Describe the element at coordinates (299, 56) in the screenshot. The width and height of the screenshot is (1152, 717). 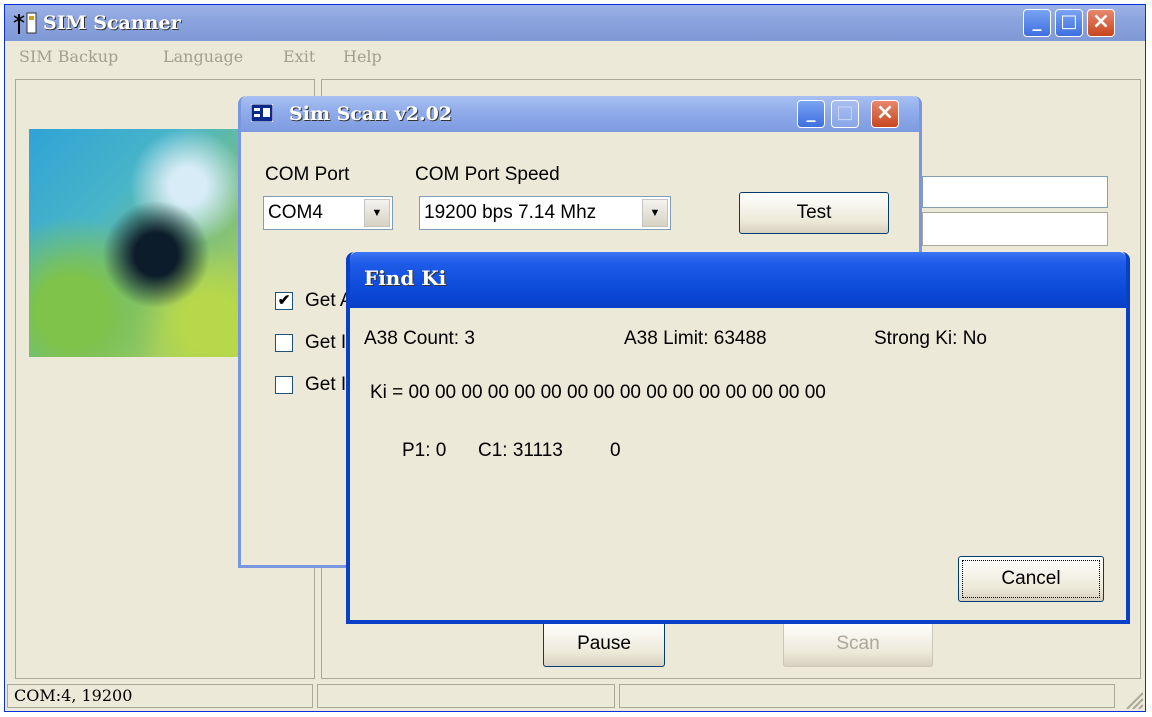
I see `menu-exit: Exit` at that location.